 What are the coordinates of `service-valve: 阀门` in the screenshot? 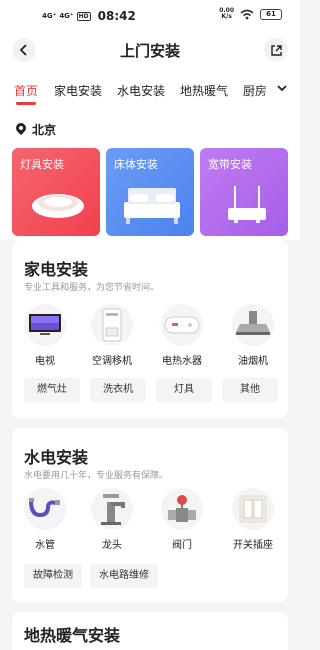 It's located at (182, 519).